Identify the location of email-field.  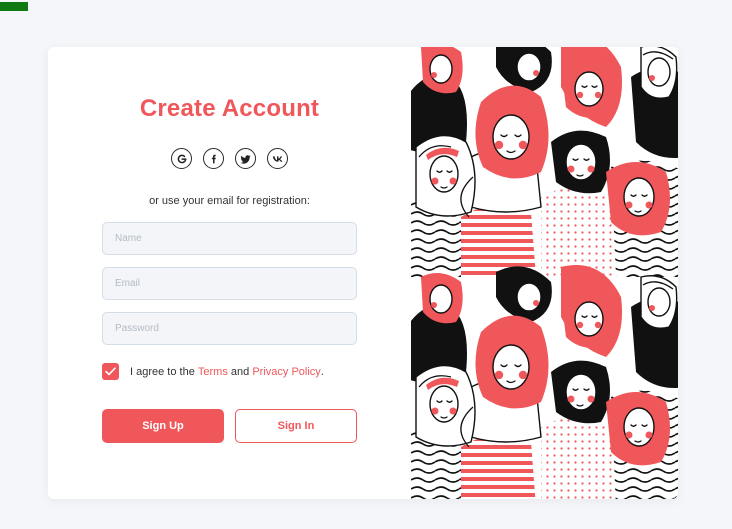
(229, 283).